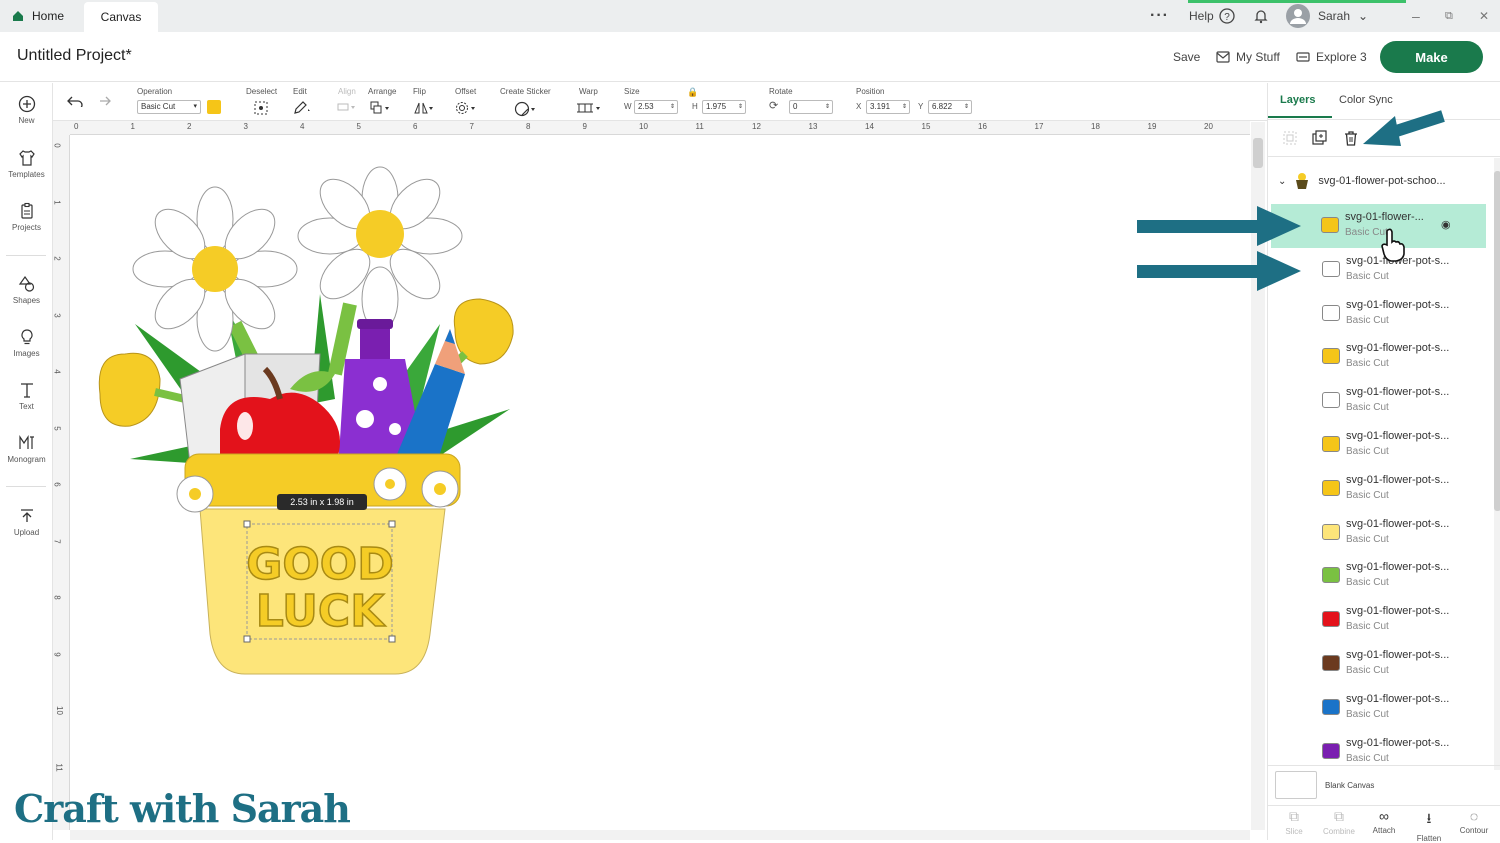  I want to click on user-menu: Sarah ⌄, so click(1327, 16).